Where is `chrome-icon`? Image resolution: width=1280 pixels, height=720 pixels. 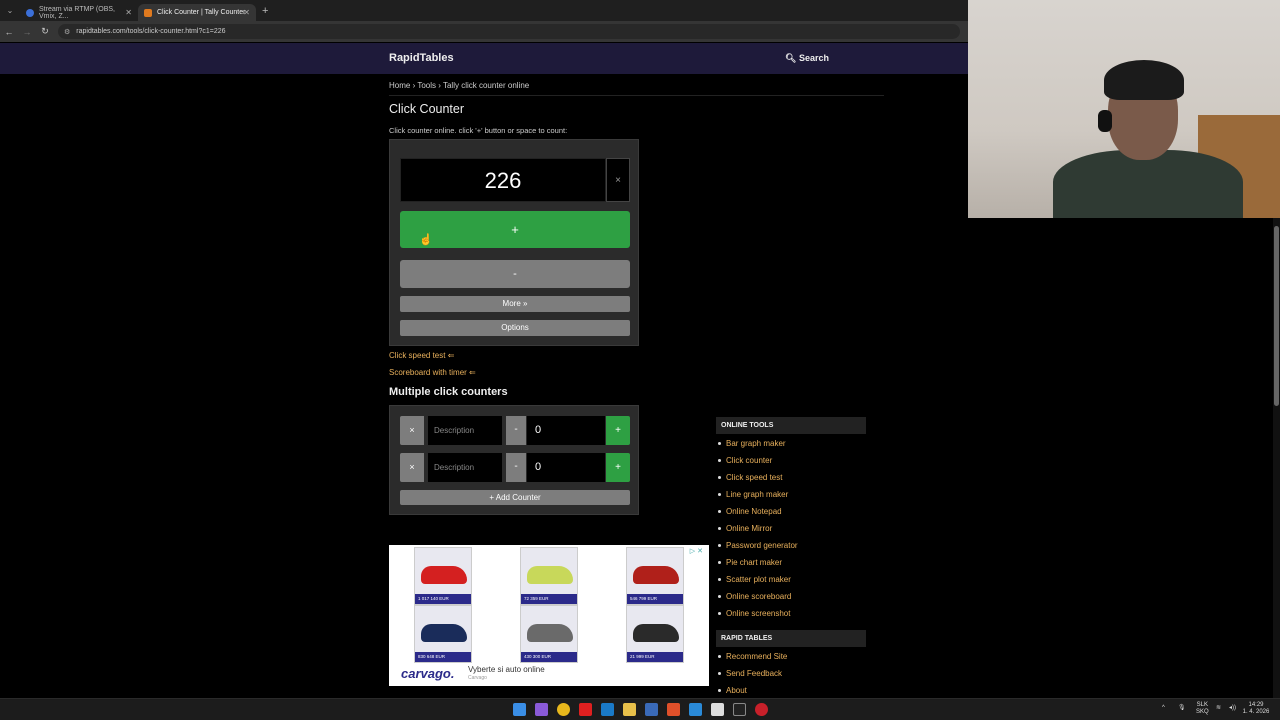 chrome-icon is located at coordinates (563, 709).